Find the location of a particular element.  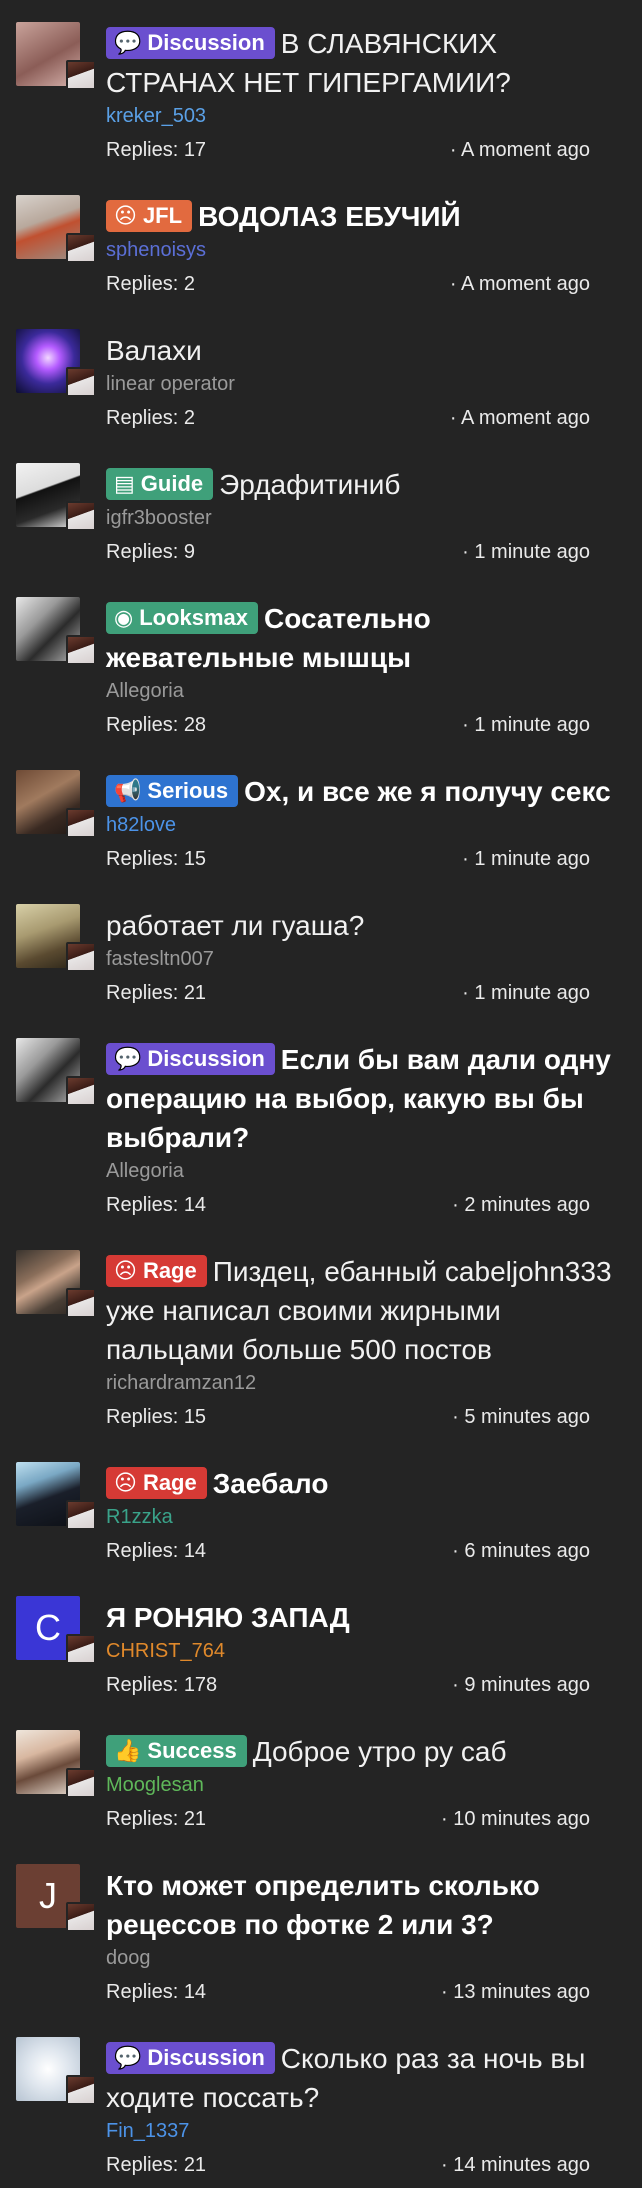

thread-author-link: CHRIST_764 is located at coordinates (364, 1651).